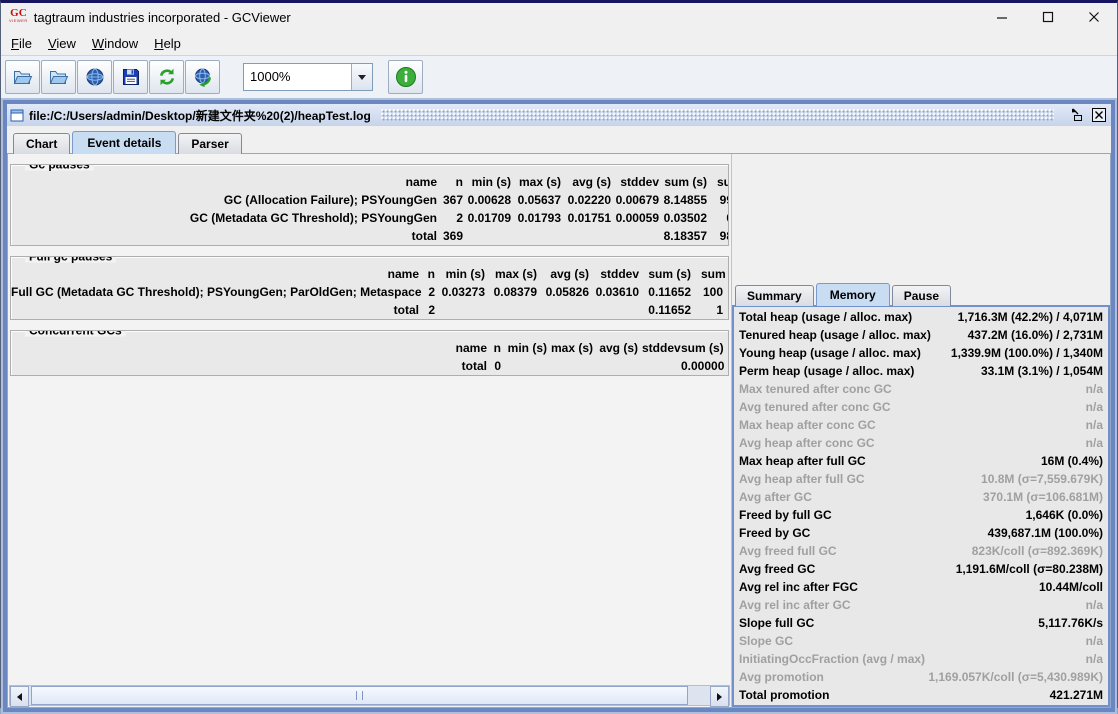  Describe the element at coordinates (1035, 335) in the screenshot. I see `stat-value: 437.2M (16.0%) / 2,731M` at that location.